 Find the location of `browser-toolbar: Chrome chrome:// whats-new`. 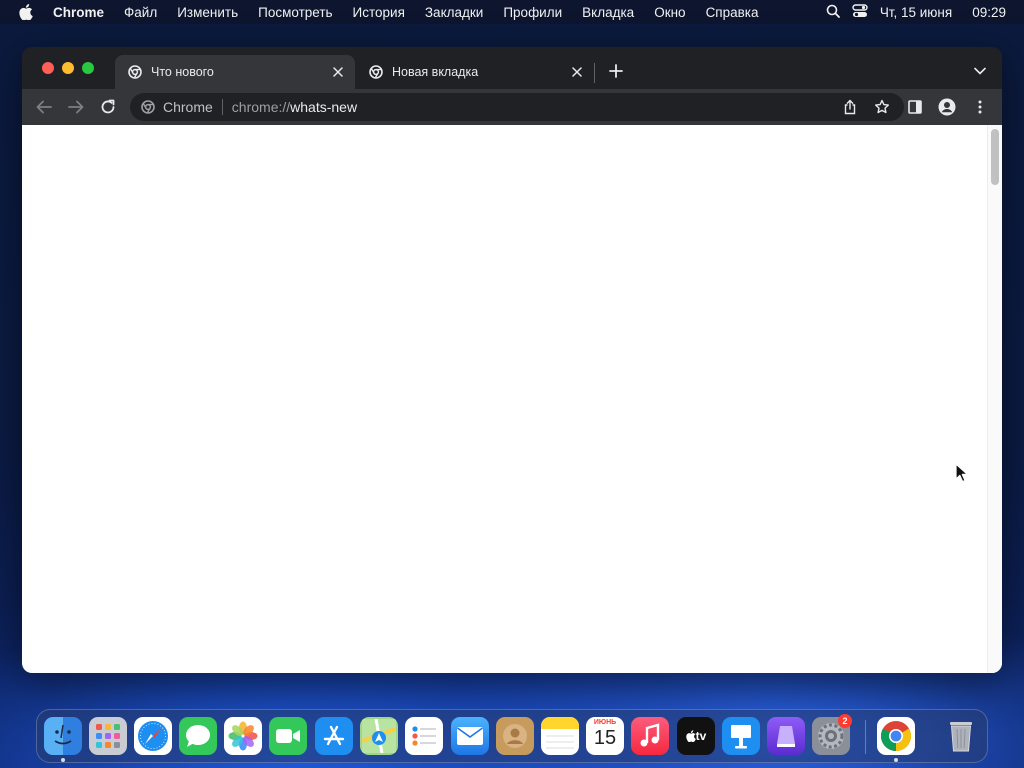

browser-toolbar: Chrome chrome:// whats-new is located at coordinates (512, 107).